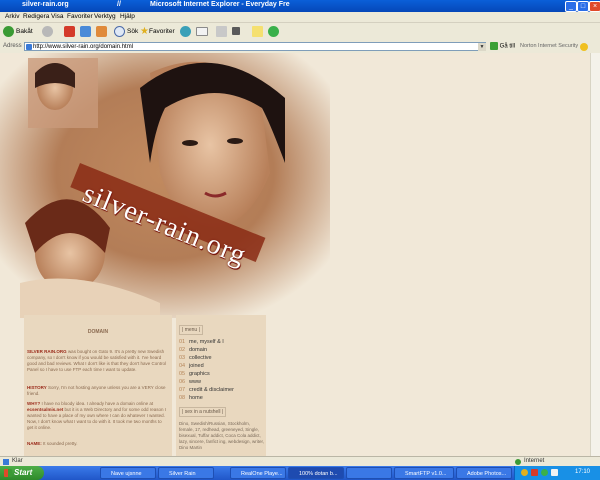 The width and height of the screenshot is (600, 480). Describe the element at coordinates (182, 374) in the screenshot. I see `nav-item-number: 05` at that location.